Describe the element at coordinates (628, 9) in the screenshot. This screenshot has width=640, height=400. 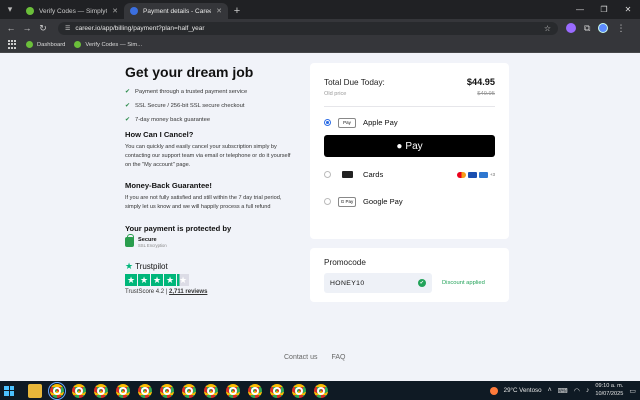
I see `close-window-icon: ✕` at that location.